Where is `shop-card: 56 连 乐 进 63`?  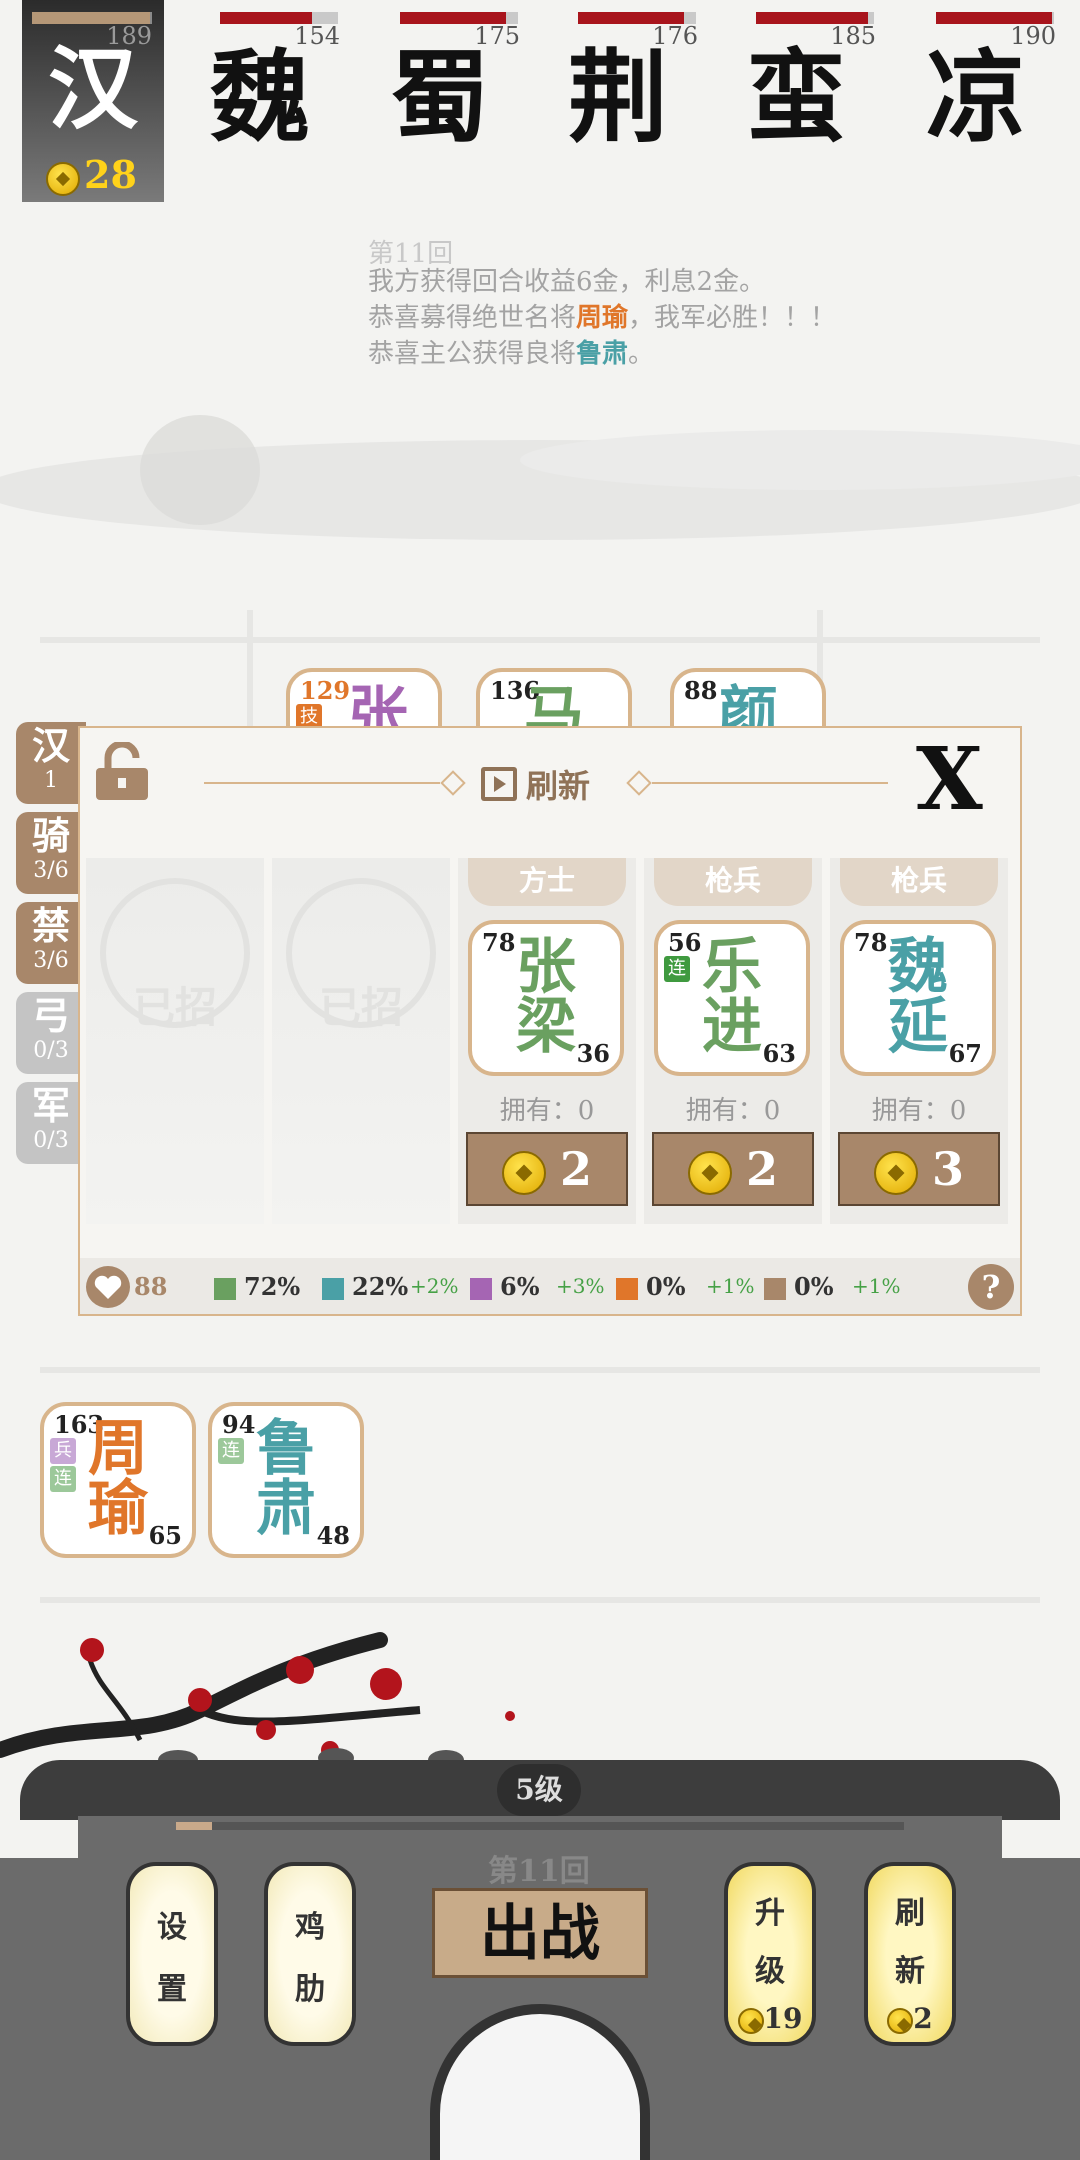 shop-card: 56 连 乐 进 63 is located at coordinates (732, 998).